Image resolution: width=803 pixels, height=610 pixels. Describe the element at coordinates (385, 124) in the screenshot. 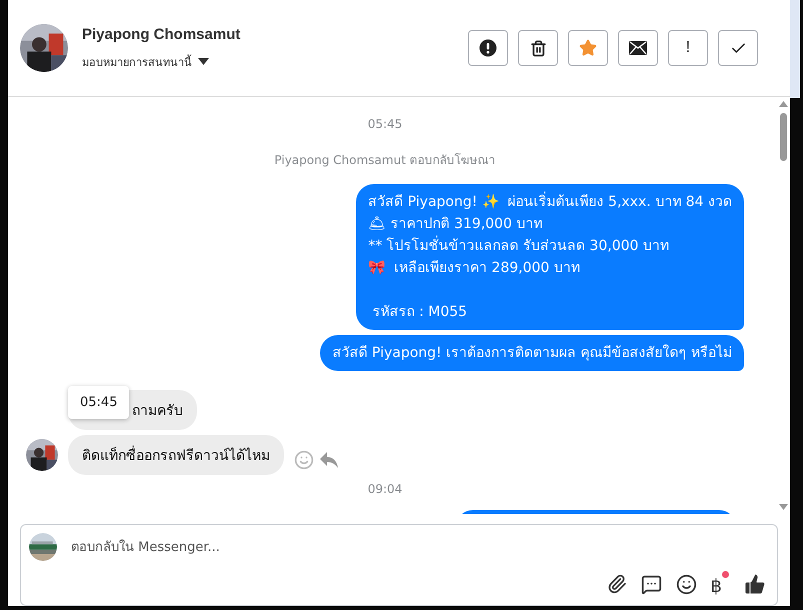

I see `timestamp: 05:45` at that location.